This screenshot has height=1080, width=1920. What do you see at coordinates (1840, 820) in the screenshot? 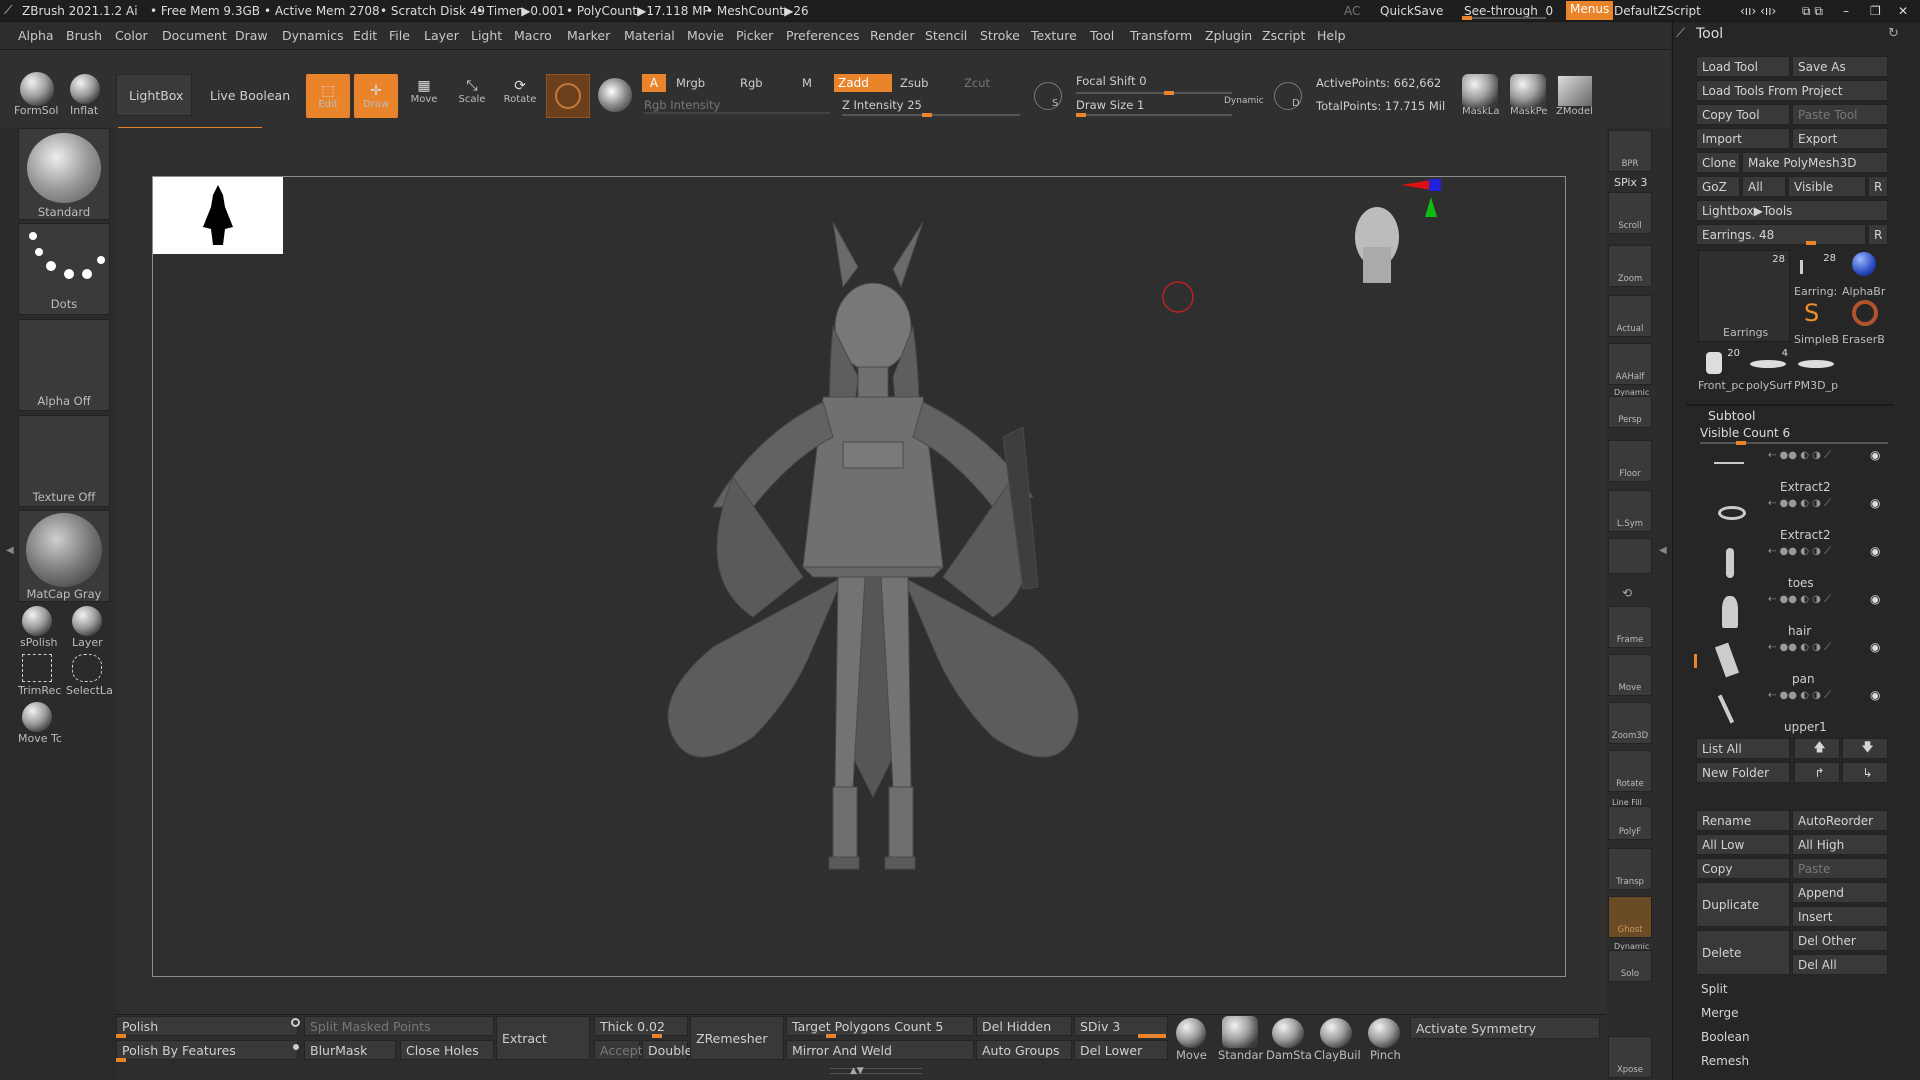
I see `autoreorder-button: AutoReorder` at bounding box center [1840, 820].